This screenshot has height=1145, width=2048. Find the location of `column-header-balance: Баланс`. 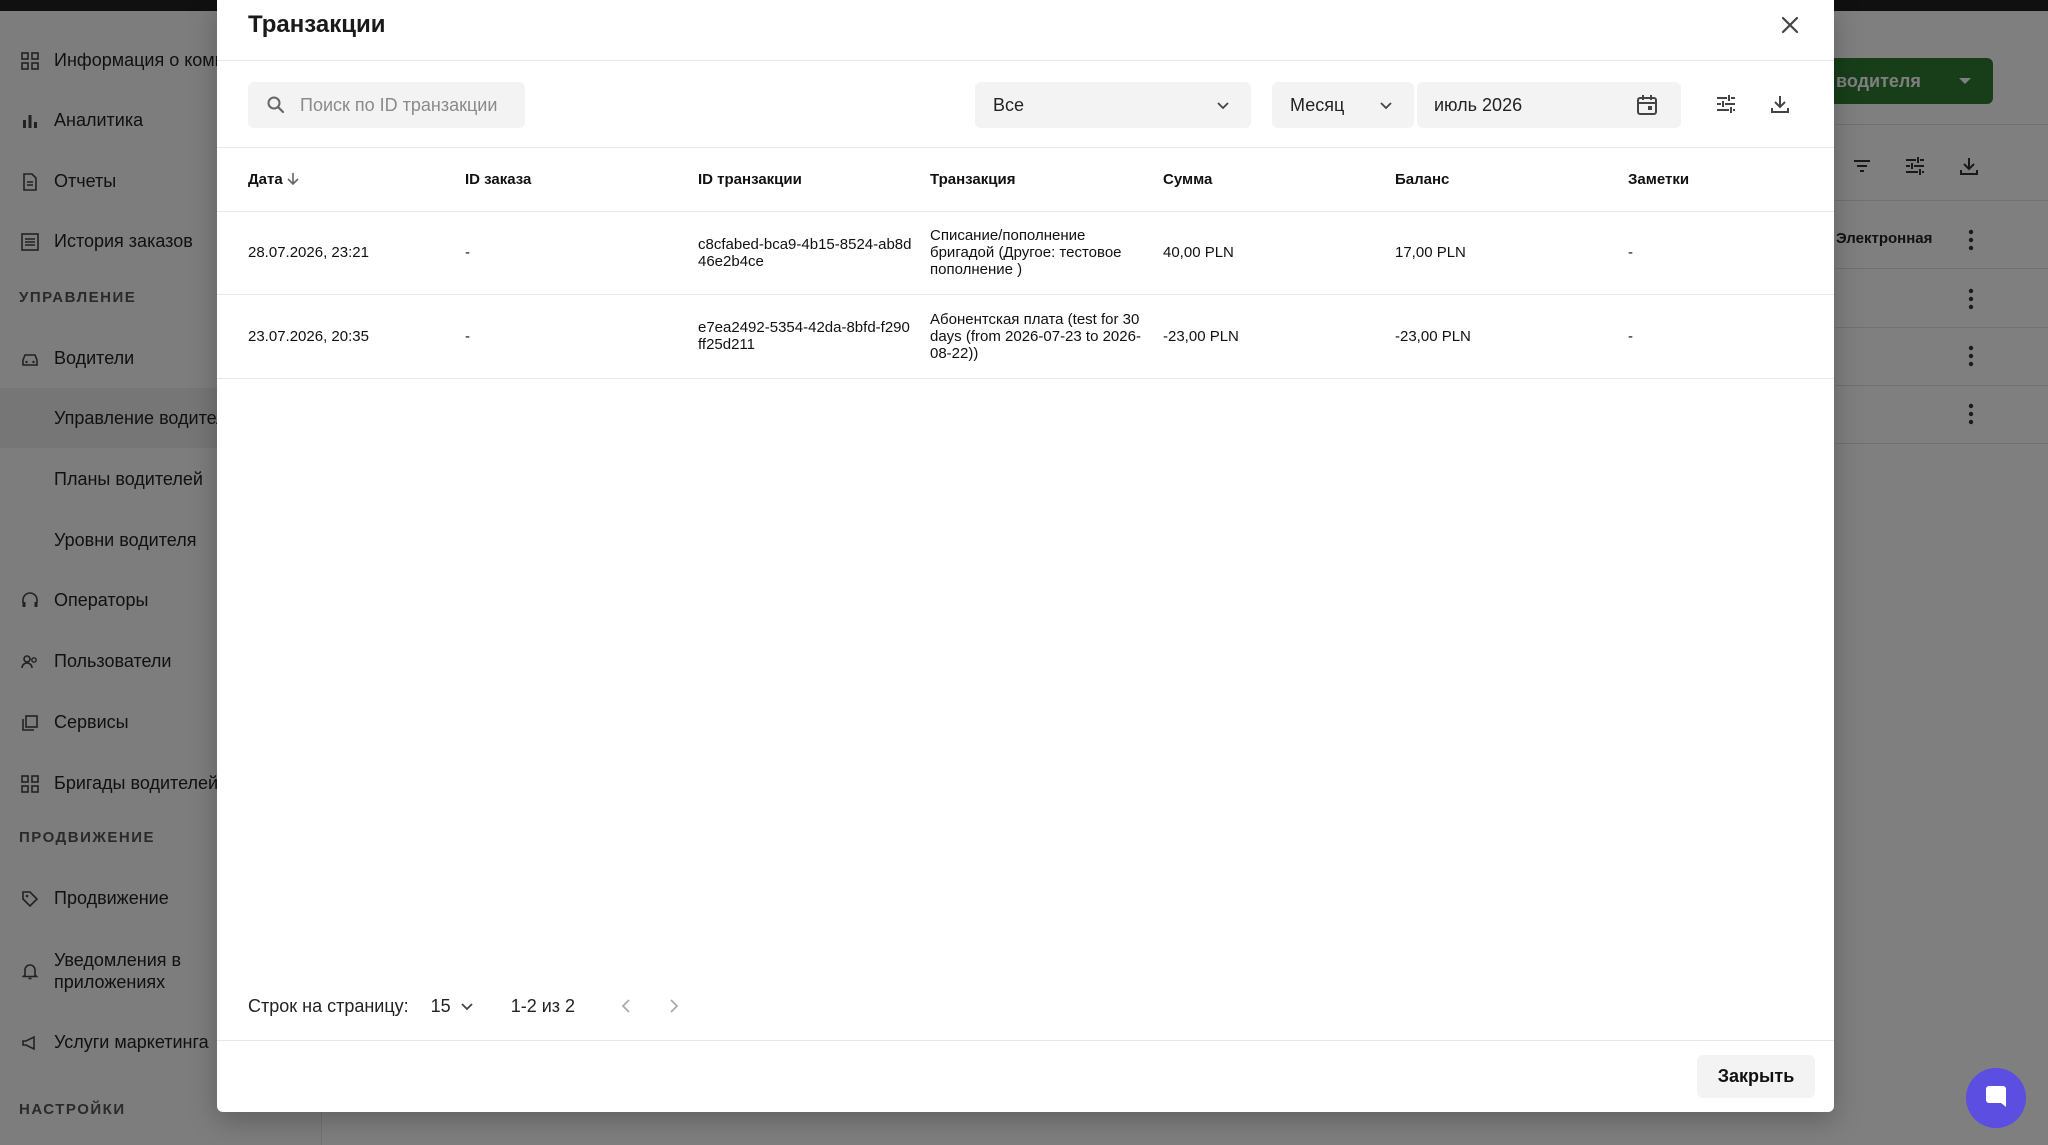

column-header-balance: Баланс is located at coordinates (1511, 180).